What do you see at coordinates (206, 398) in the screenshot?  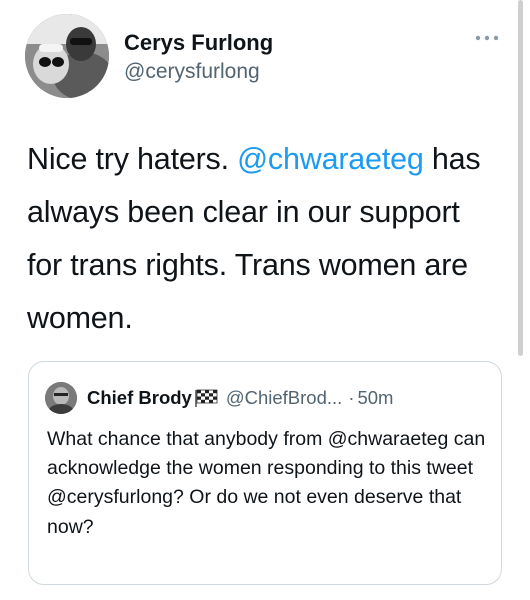 I see `chequered-flag-icon` at bounding box center [206, 398].